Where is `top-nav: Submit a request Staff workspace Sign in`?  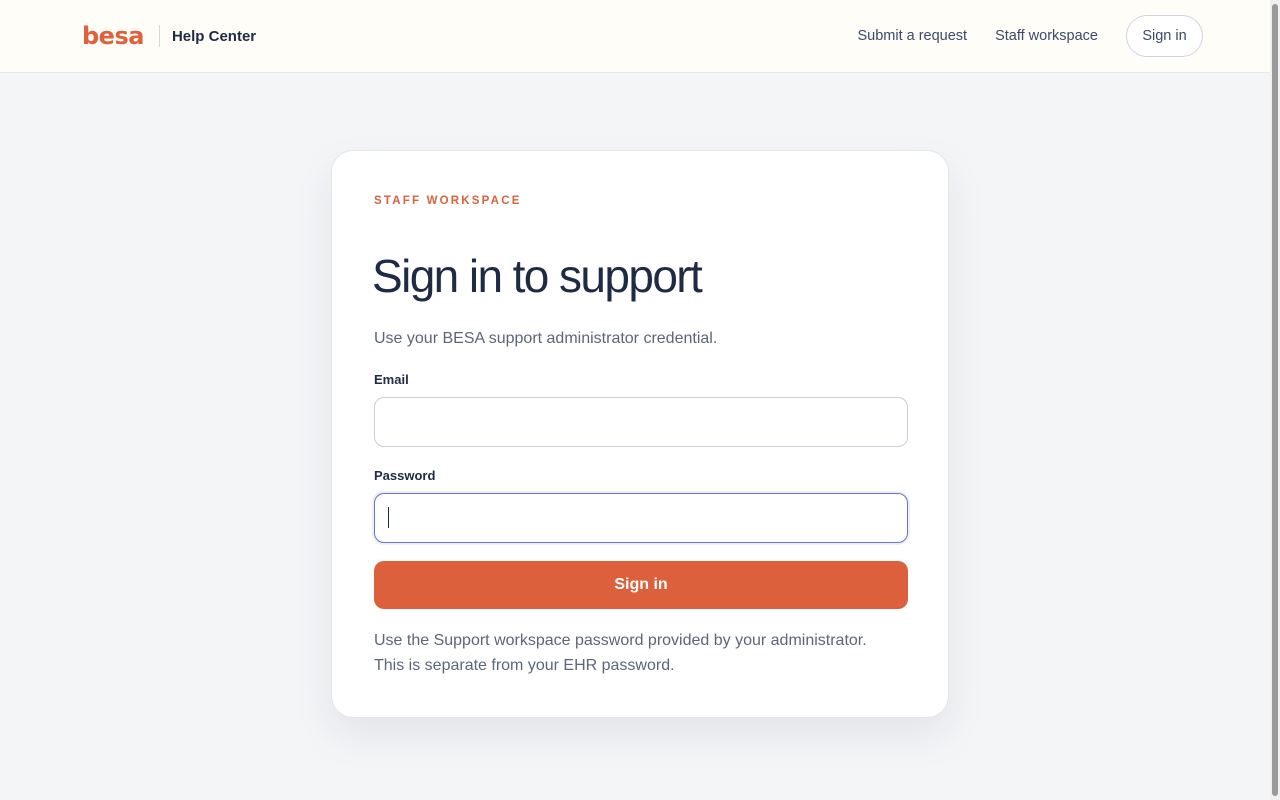
top-nav: Submit a request Staff workspace Sign in is located at coordinates (1030, 36).